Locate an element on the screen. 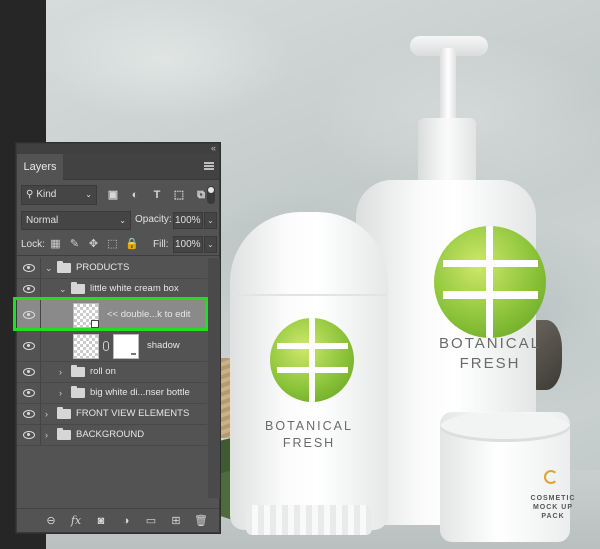 Image resolution: width=600 pixels, height=549 pixels. layer-mask-thumbnail is located at coordinates (126, 346).